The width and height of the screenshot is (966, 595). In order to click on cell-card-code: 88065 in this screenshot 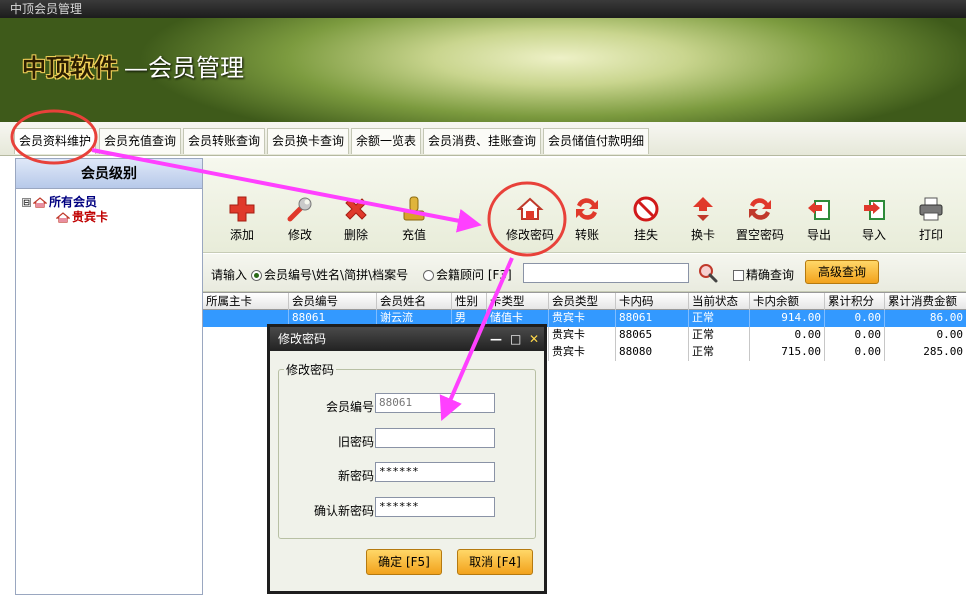, I will do `click(652, 335)`.